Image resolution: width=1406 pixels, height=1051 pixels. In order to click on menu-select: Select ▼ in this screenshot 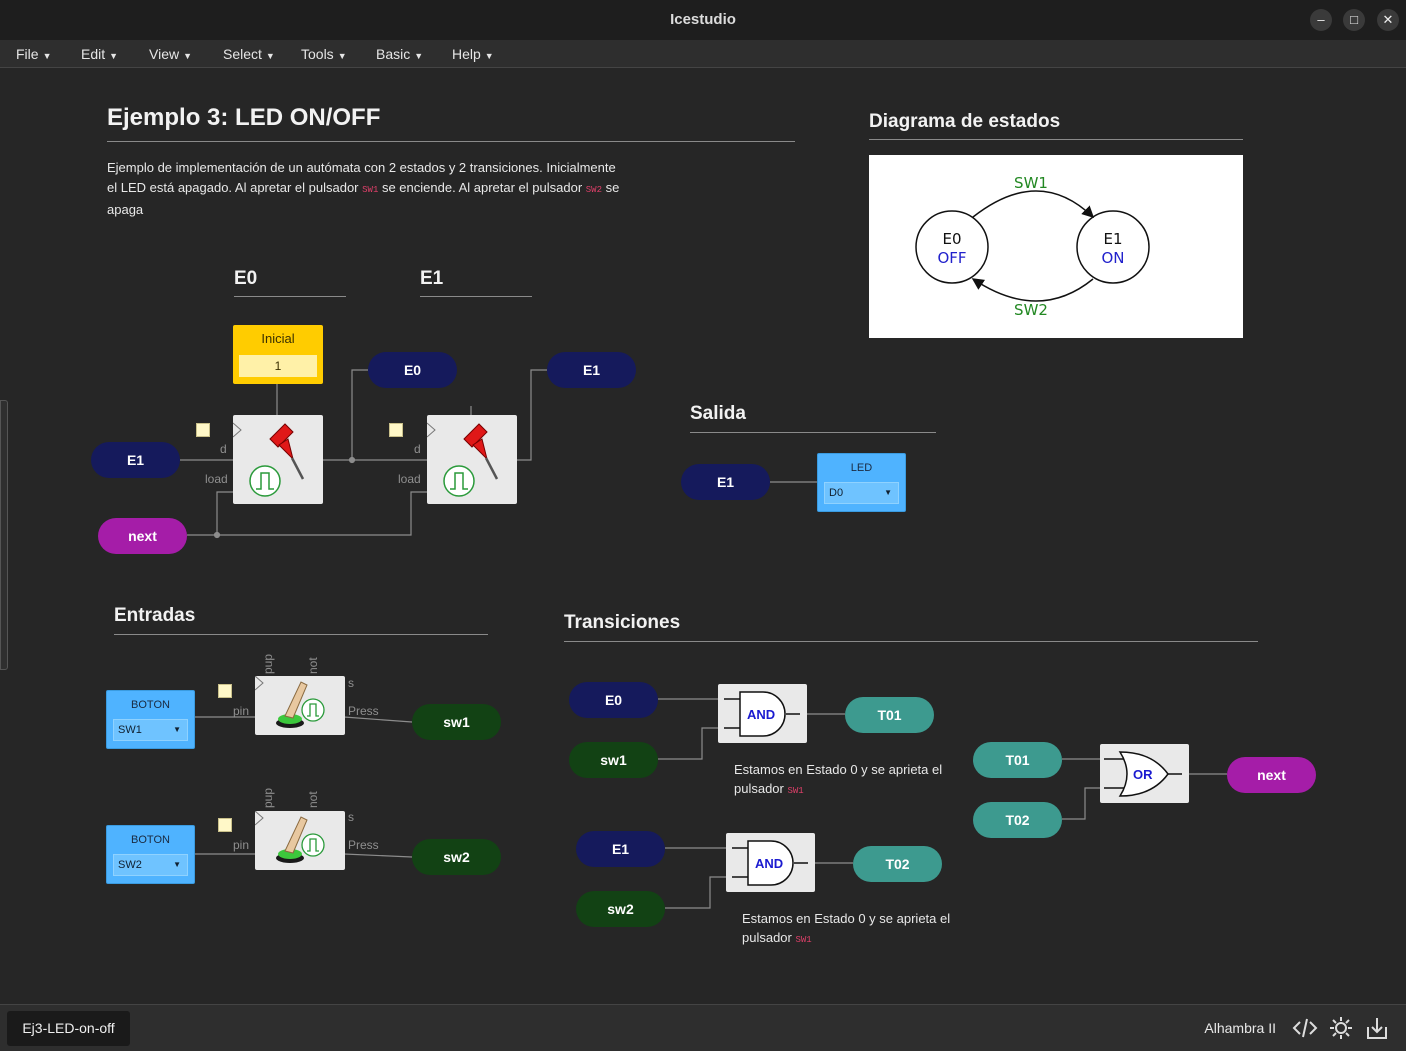, I will do `click(249, 54)`.